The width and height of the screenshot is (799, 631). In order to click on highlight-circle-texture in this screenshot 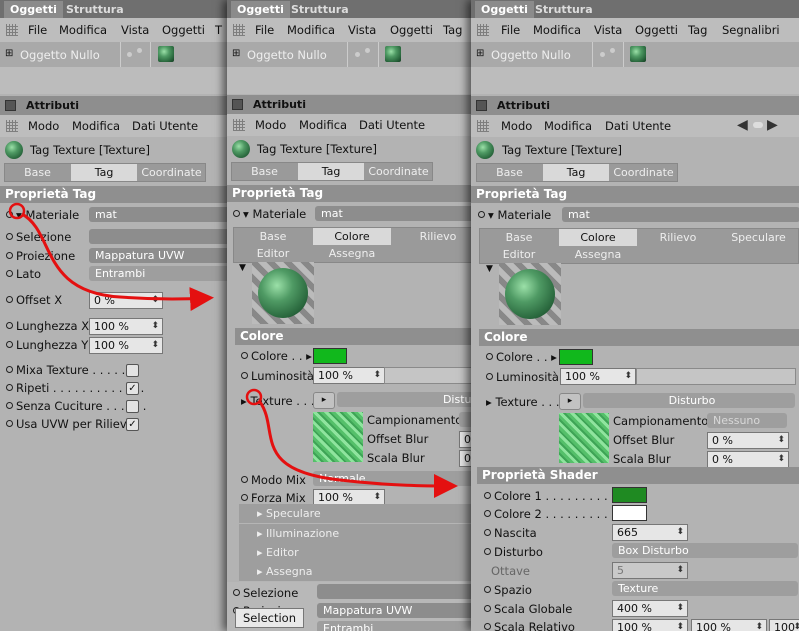, I will do `click(254, 397)`.